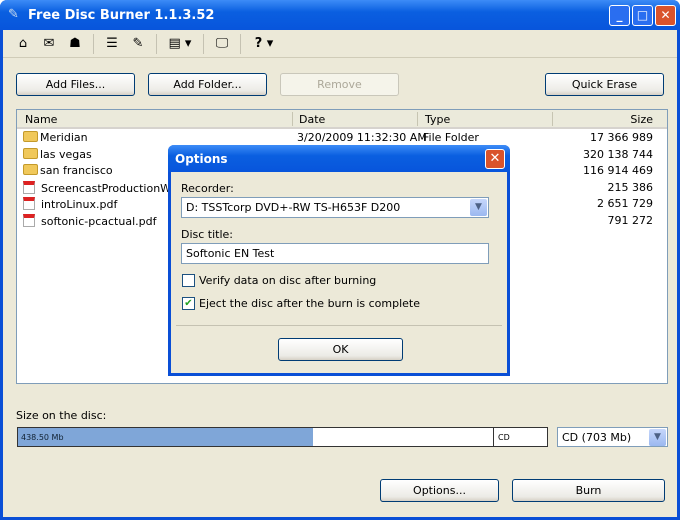 This screenshot has width=680, height=520. Describe the element at coordinates (630, 187) in the screenshot. I see `file-size: 215 386` at that location.